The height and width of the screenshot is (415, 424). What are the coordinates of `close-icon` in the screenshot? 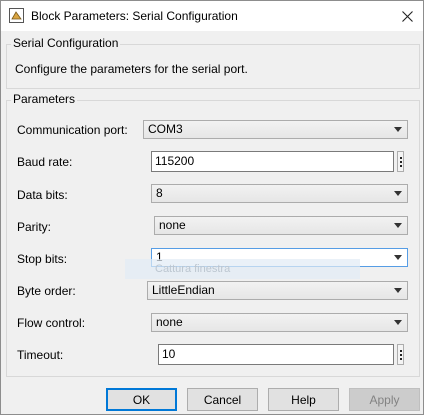 It's located at (407, 16).